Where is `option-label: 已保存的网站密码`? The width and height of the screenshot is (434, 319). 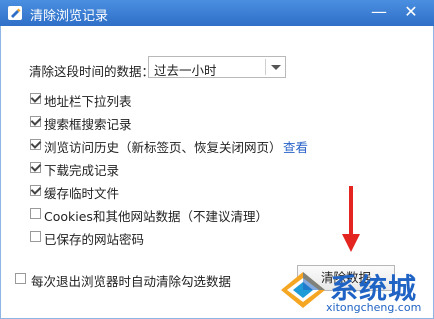
option-label: 已保存的网站密码 is located at coordinates (94, 239).